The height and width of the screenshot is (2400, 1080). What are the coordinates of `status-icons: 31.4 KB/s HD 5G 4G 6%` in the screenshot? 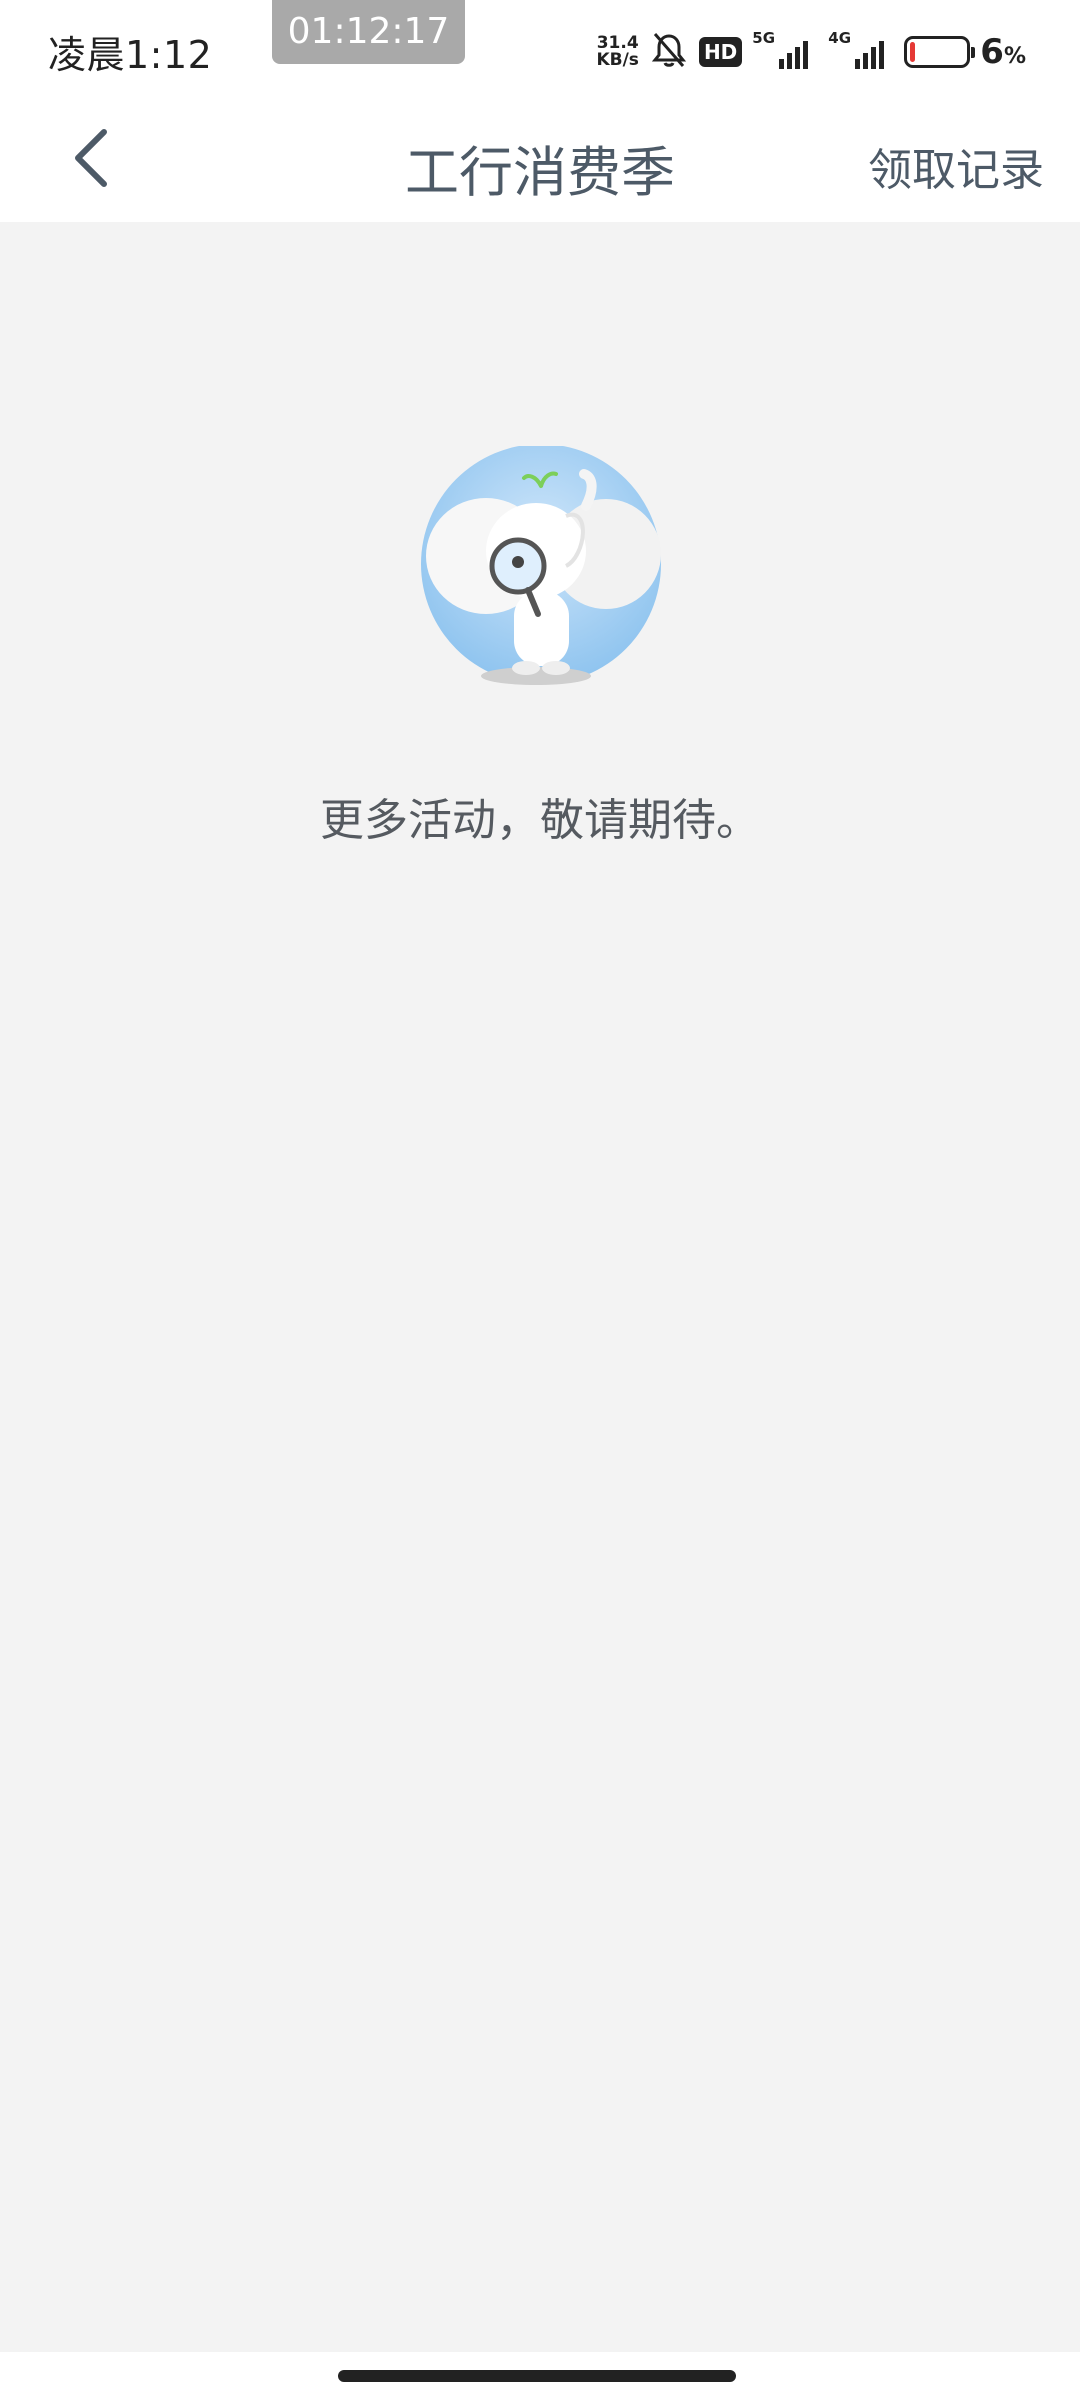 It's located at (811, 52).